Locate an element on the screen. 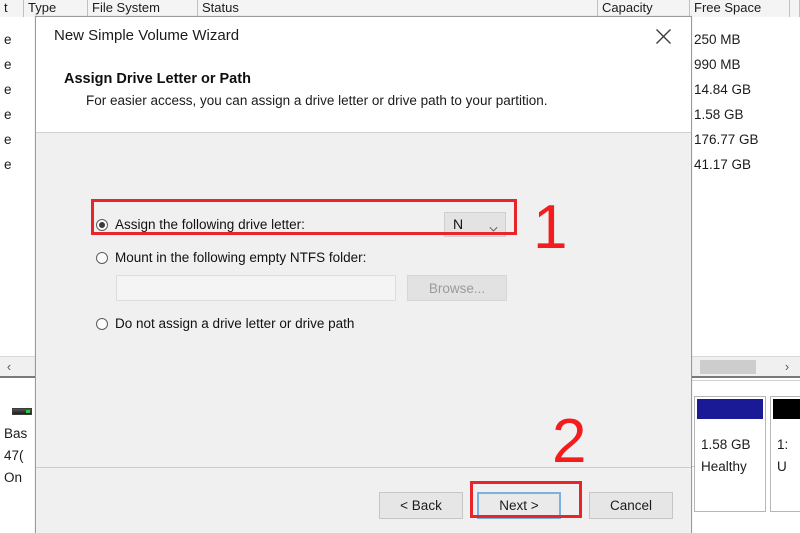  close-icon is located at coordinates (663, 36).